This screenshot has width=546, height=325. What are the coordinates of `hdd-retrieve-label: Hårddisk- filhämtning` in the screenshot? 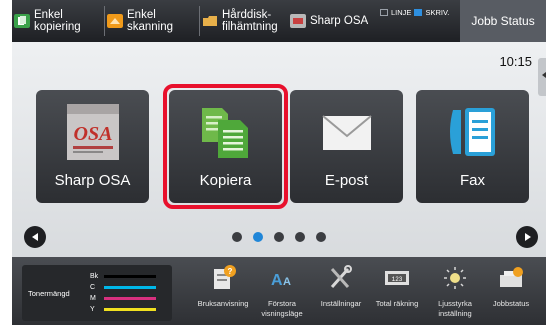 It's located at (250, 21).